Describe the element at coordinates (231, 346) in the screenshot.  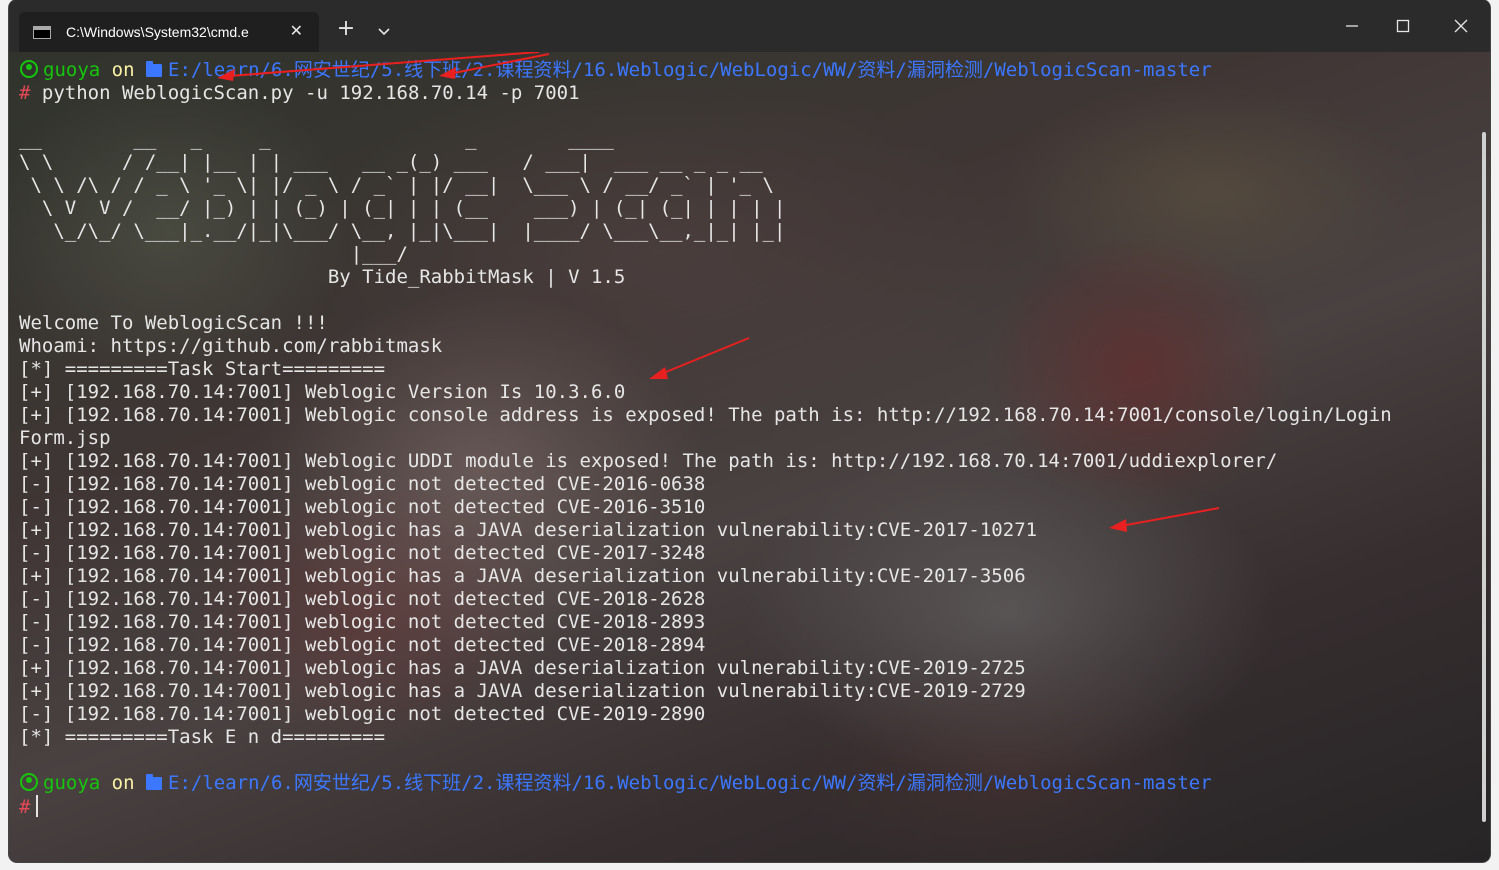
I see `output-line: Whoami: https://github.com/rabbitmask` at that location.